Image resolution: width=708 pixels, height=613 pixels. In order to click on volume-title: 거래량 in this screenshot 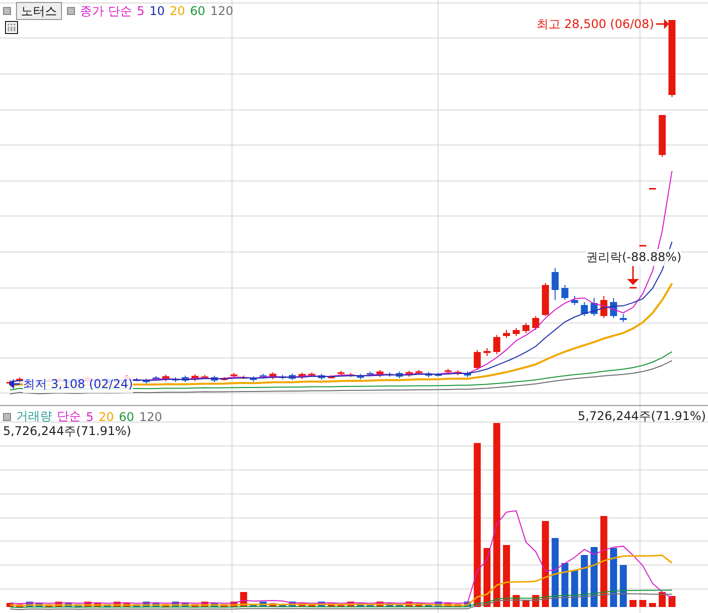, I will do `click(34, 416)`.